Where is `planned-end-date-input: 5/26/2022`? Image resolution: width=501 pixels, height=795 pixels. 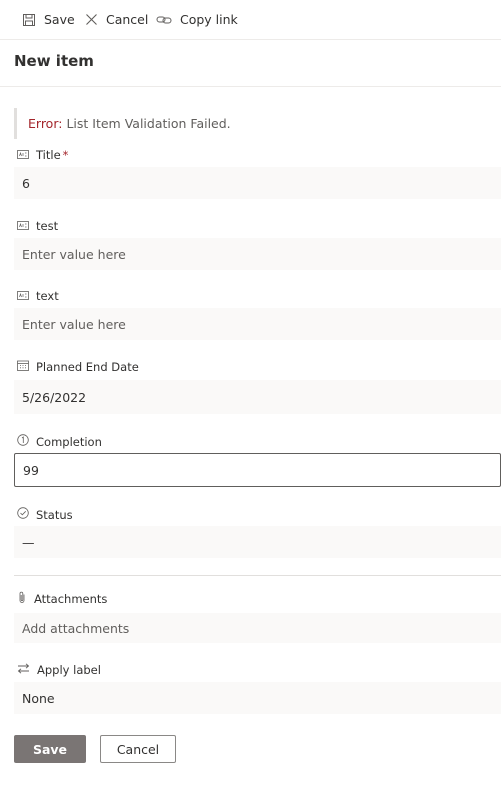
planned-end-date-input: 5/26/2022 is located at coordinates (257, 397).